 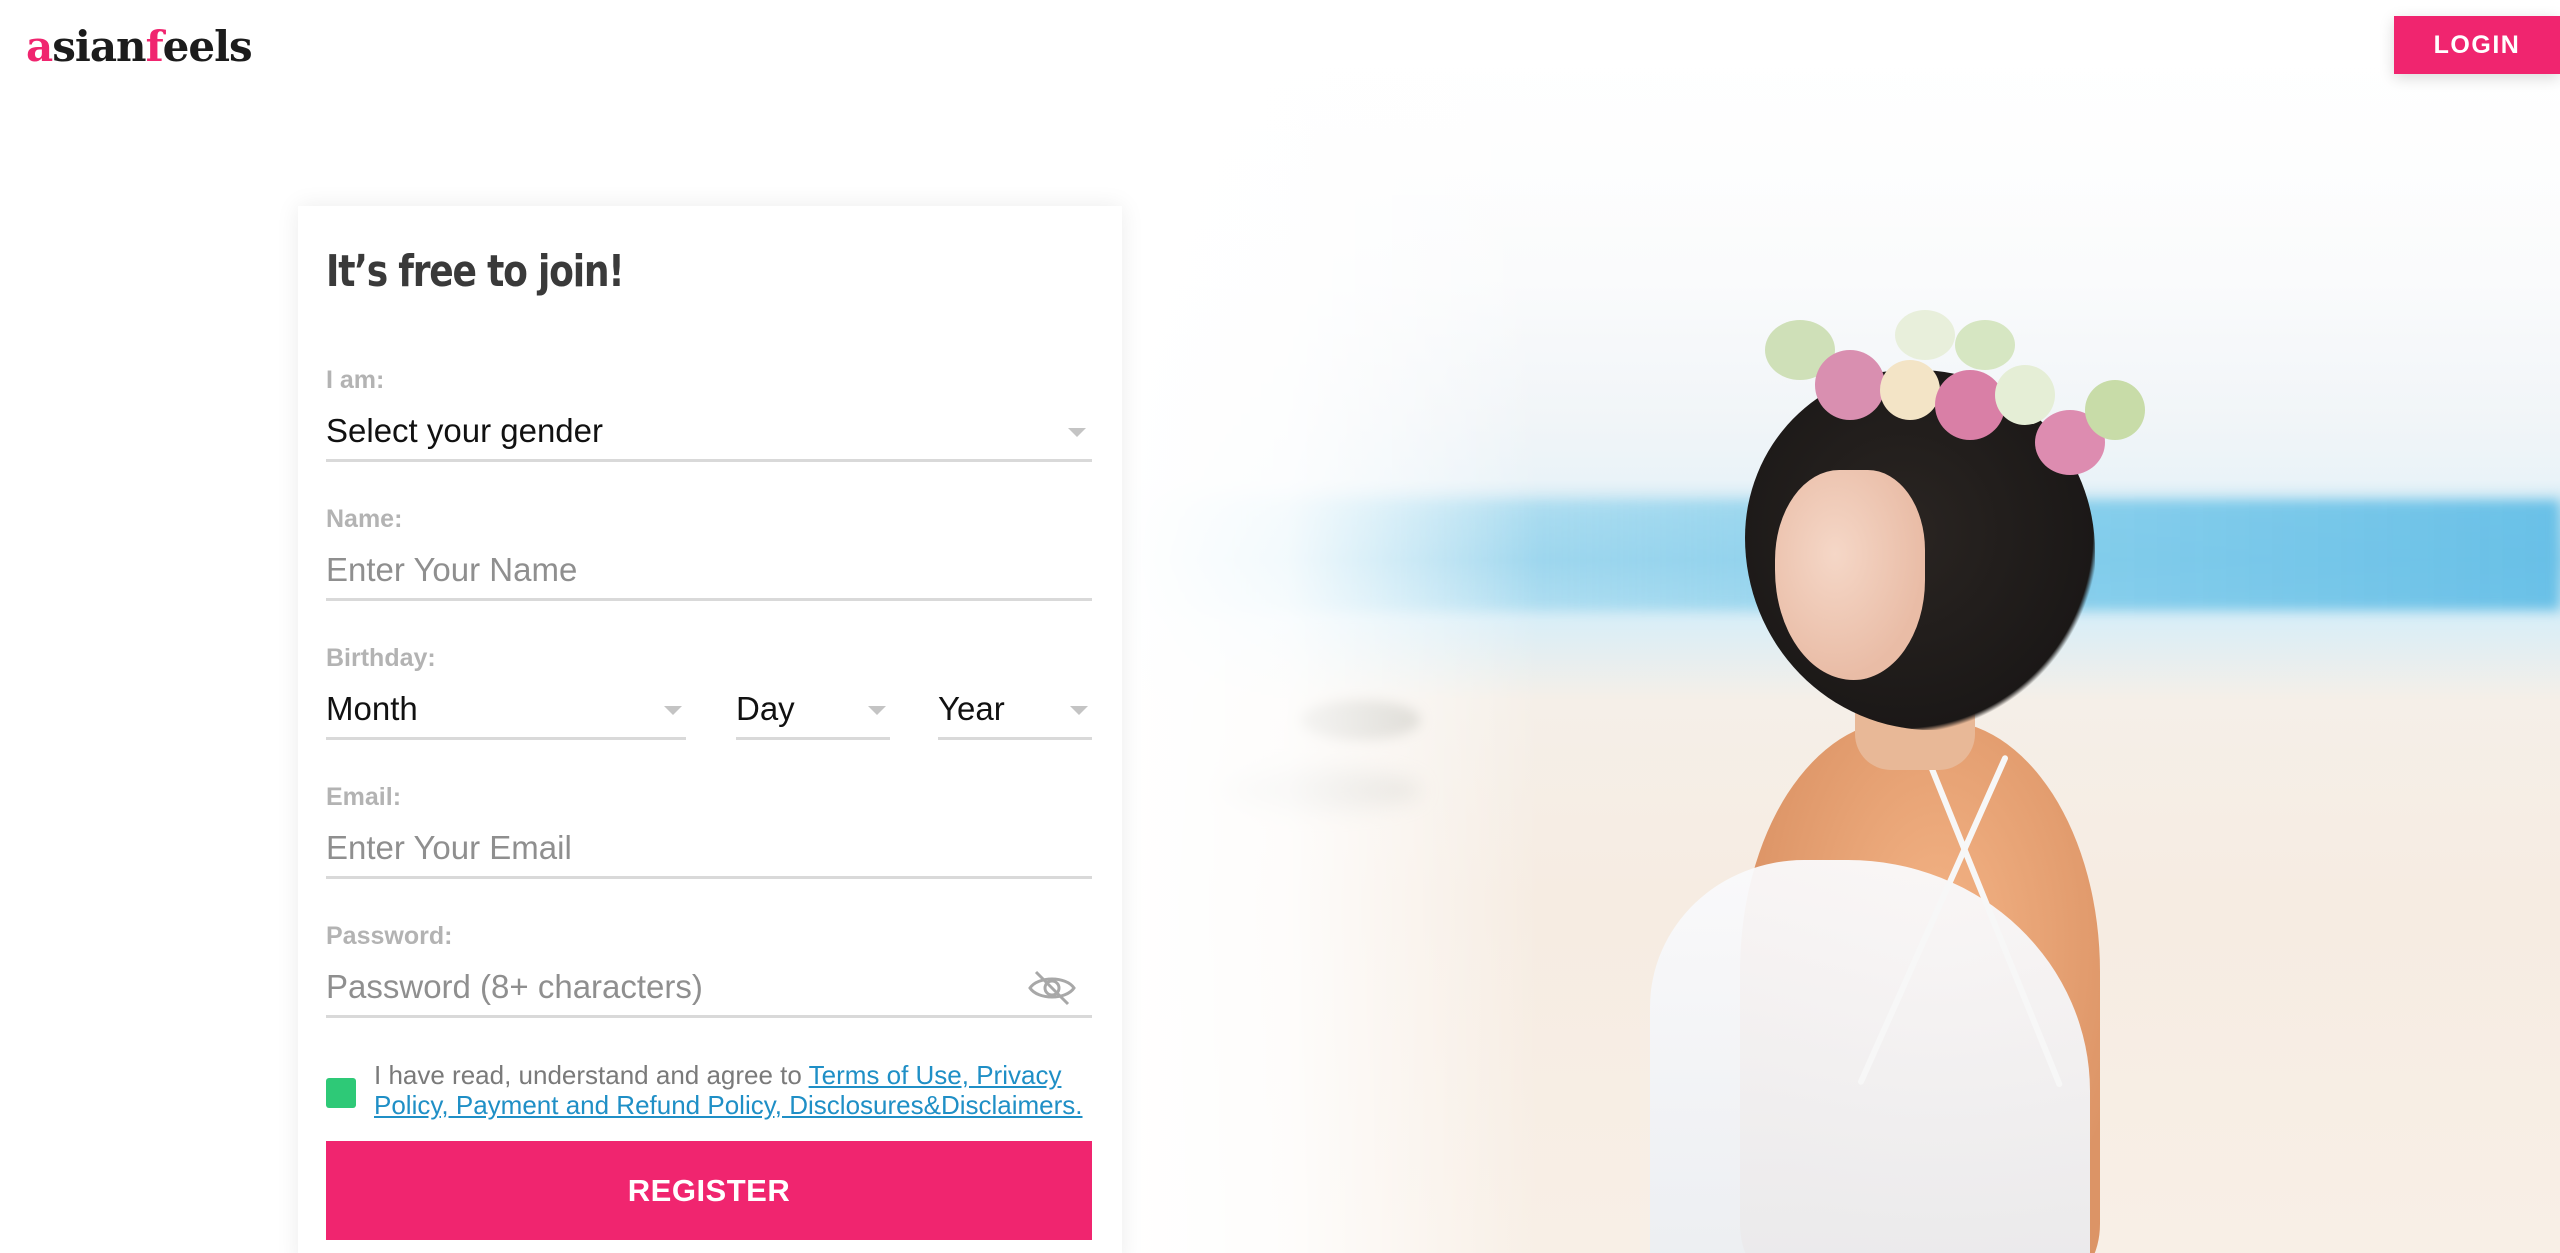 What do you see at coordinates (364, 519) in the screenshot?
I see `name-label: Name:` at bounding box center [364, 519].